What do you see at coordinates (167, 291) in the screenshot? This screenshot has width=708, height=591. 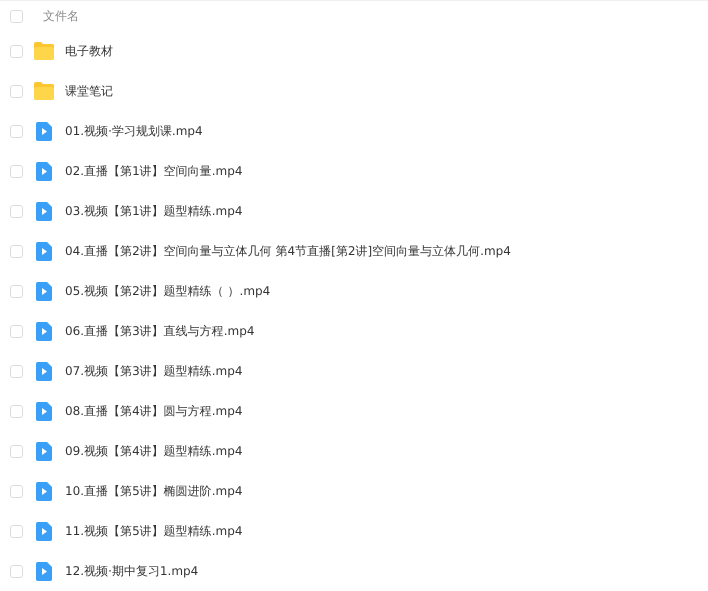 I see `file-name: 05.视频【第2讲】题型精练（ ）.mp4` at bounding box center [167, 291].